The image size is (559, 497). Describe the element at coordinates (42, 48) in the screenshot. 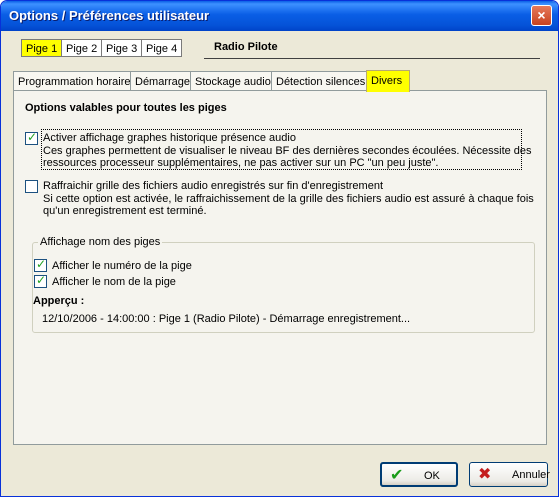

I see `pige-tab-1: Pige 1` at that location.